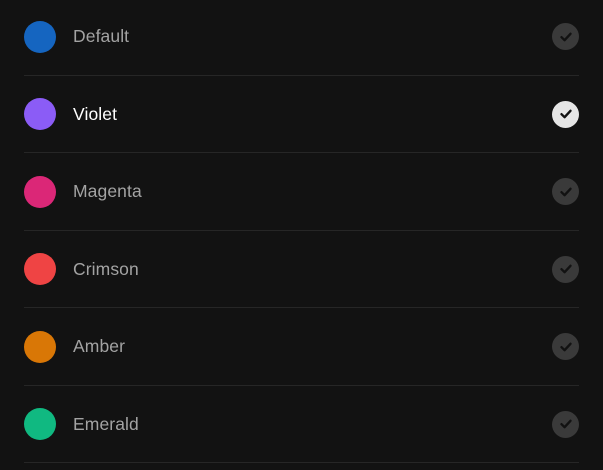 The image size is (603, 470). What do you see at coordinates (106, 423) in the screenshot?
I see `color-option-label: Emerald` at bounding box center [106, 423].